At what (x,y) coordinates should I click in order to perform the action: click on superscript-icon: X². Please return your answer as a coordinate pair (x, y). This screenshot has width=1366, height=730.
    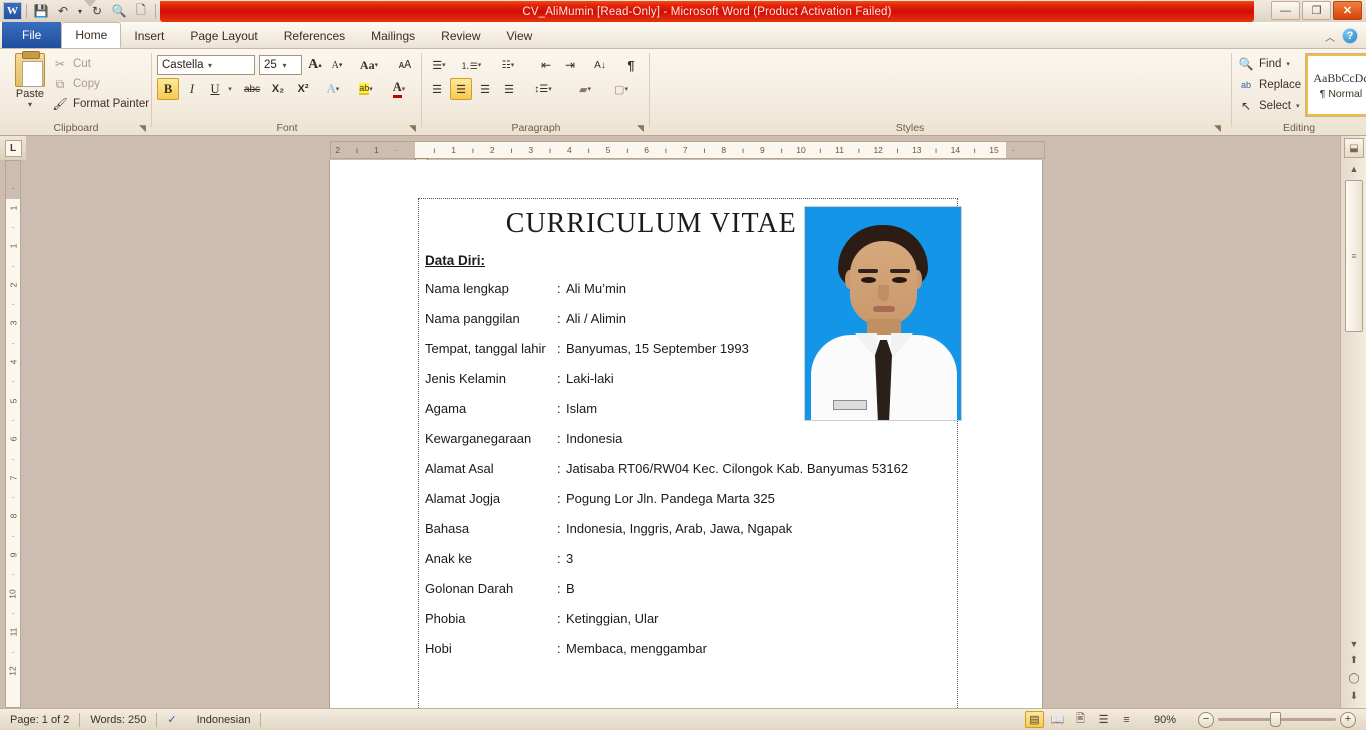
    Looking at the image, I should click on (303, 89).